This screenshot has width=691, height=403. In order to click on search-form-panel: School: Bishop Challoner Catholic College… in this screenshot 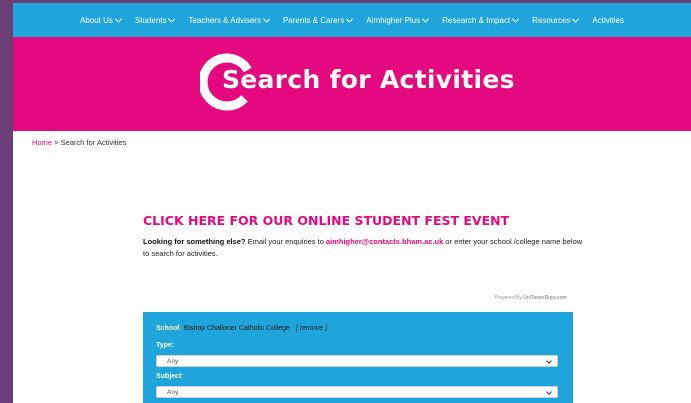, I will do `click(358, 357)`.